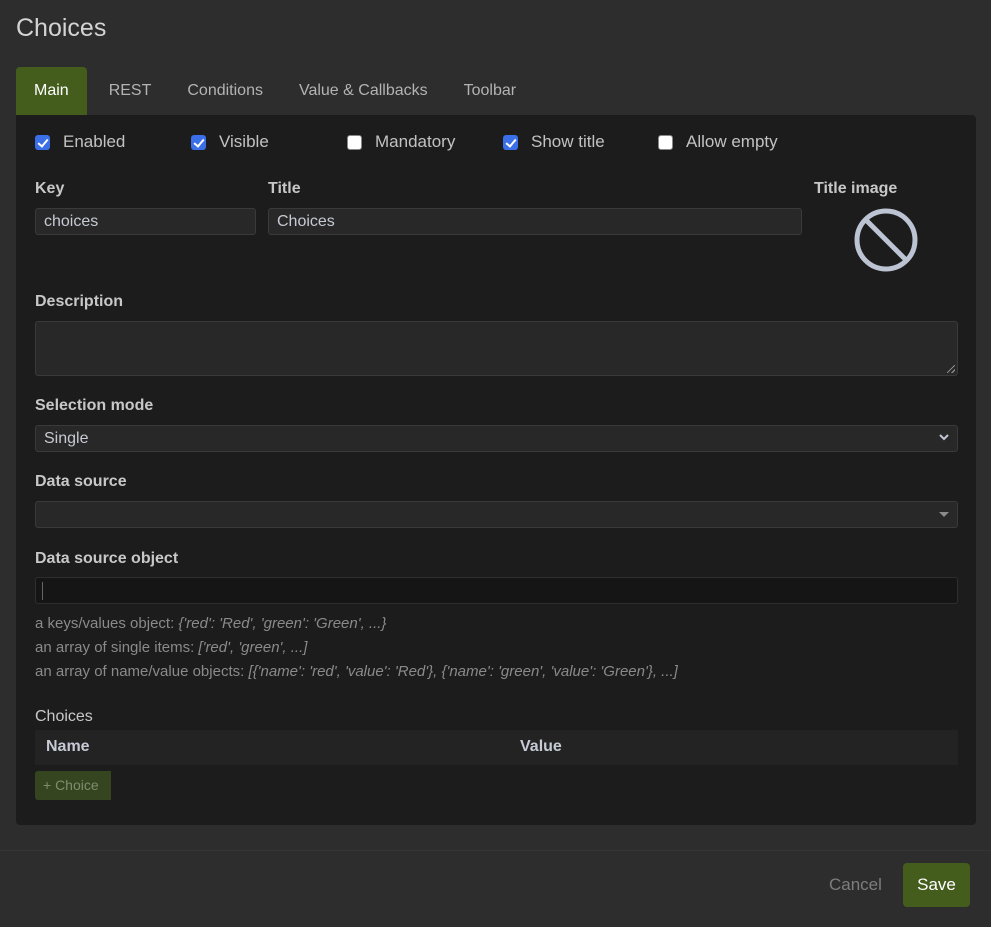 The width and height of the screenshot is (991, 927). Describe the element at coordinates (117, 647) in the screenshot. I see `help-text: an array of single items:` at that location.